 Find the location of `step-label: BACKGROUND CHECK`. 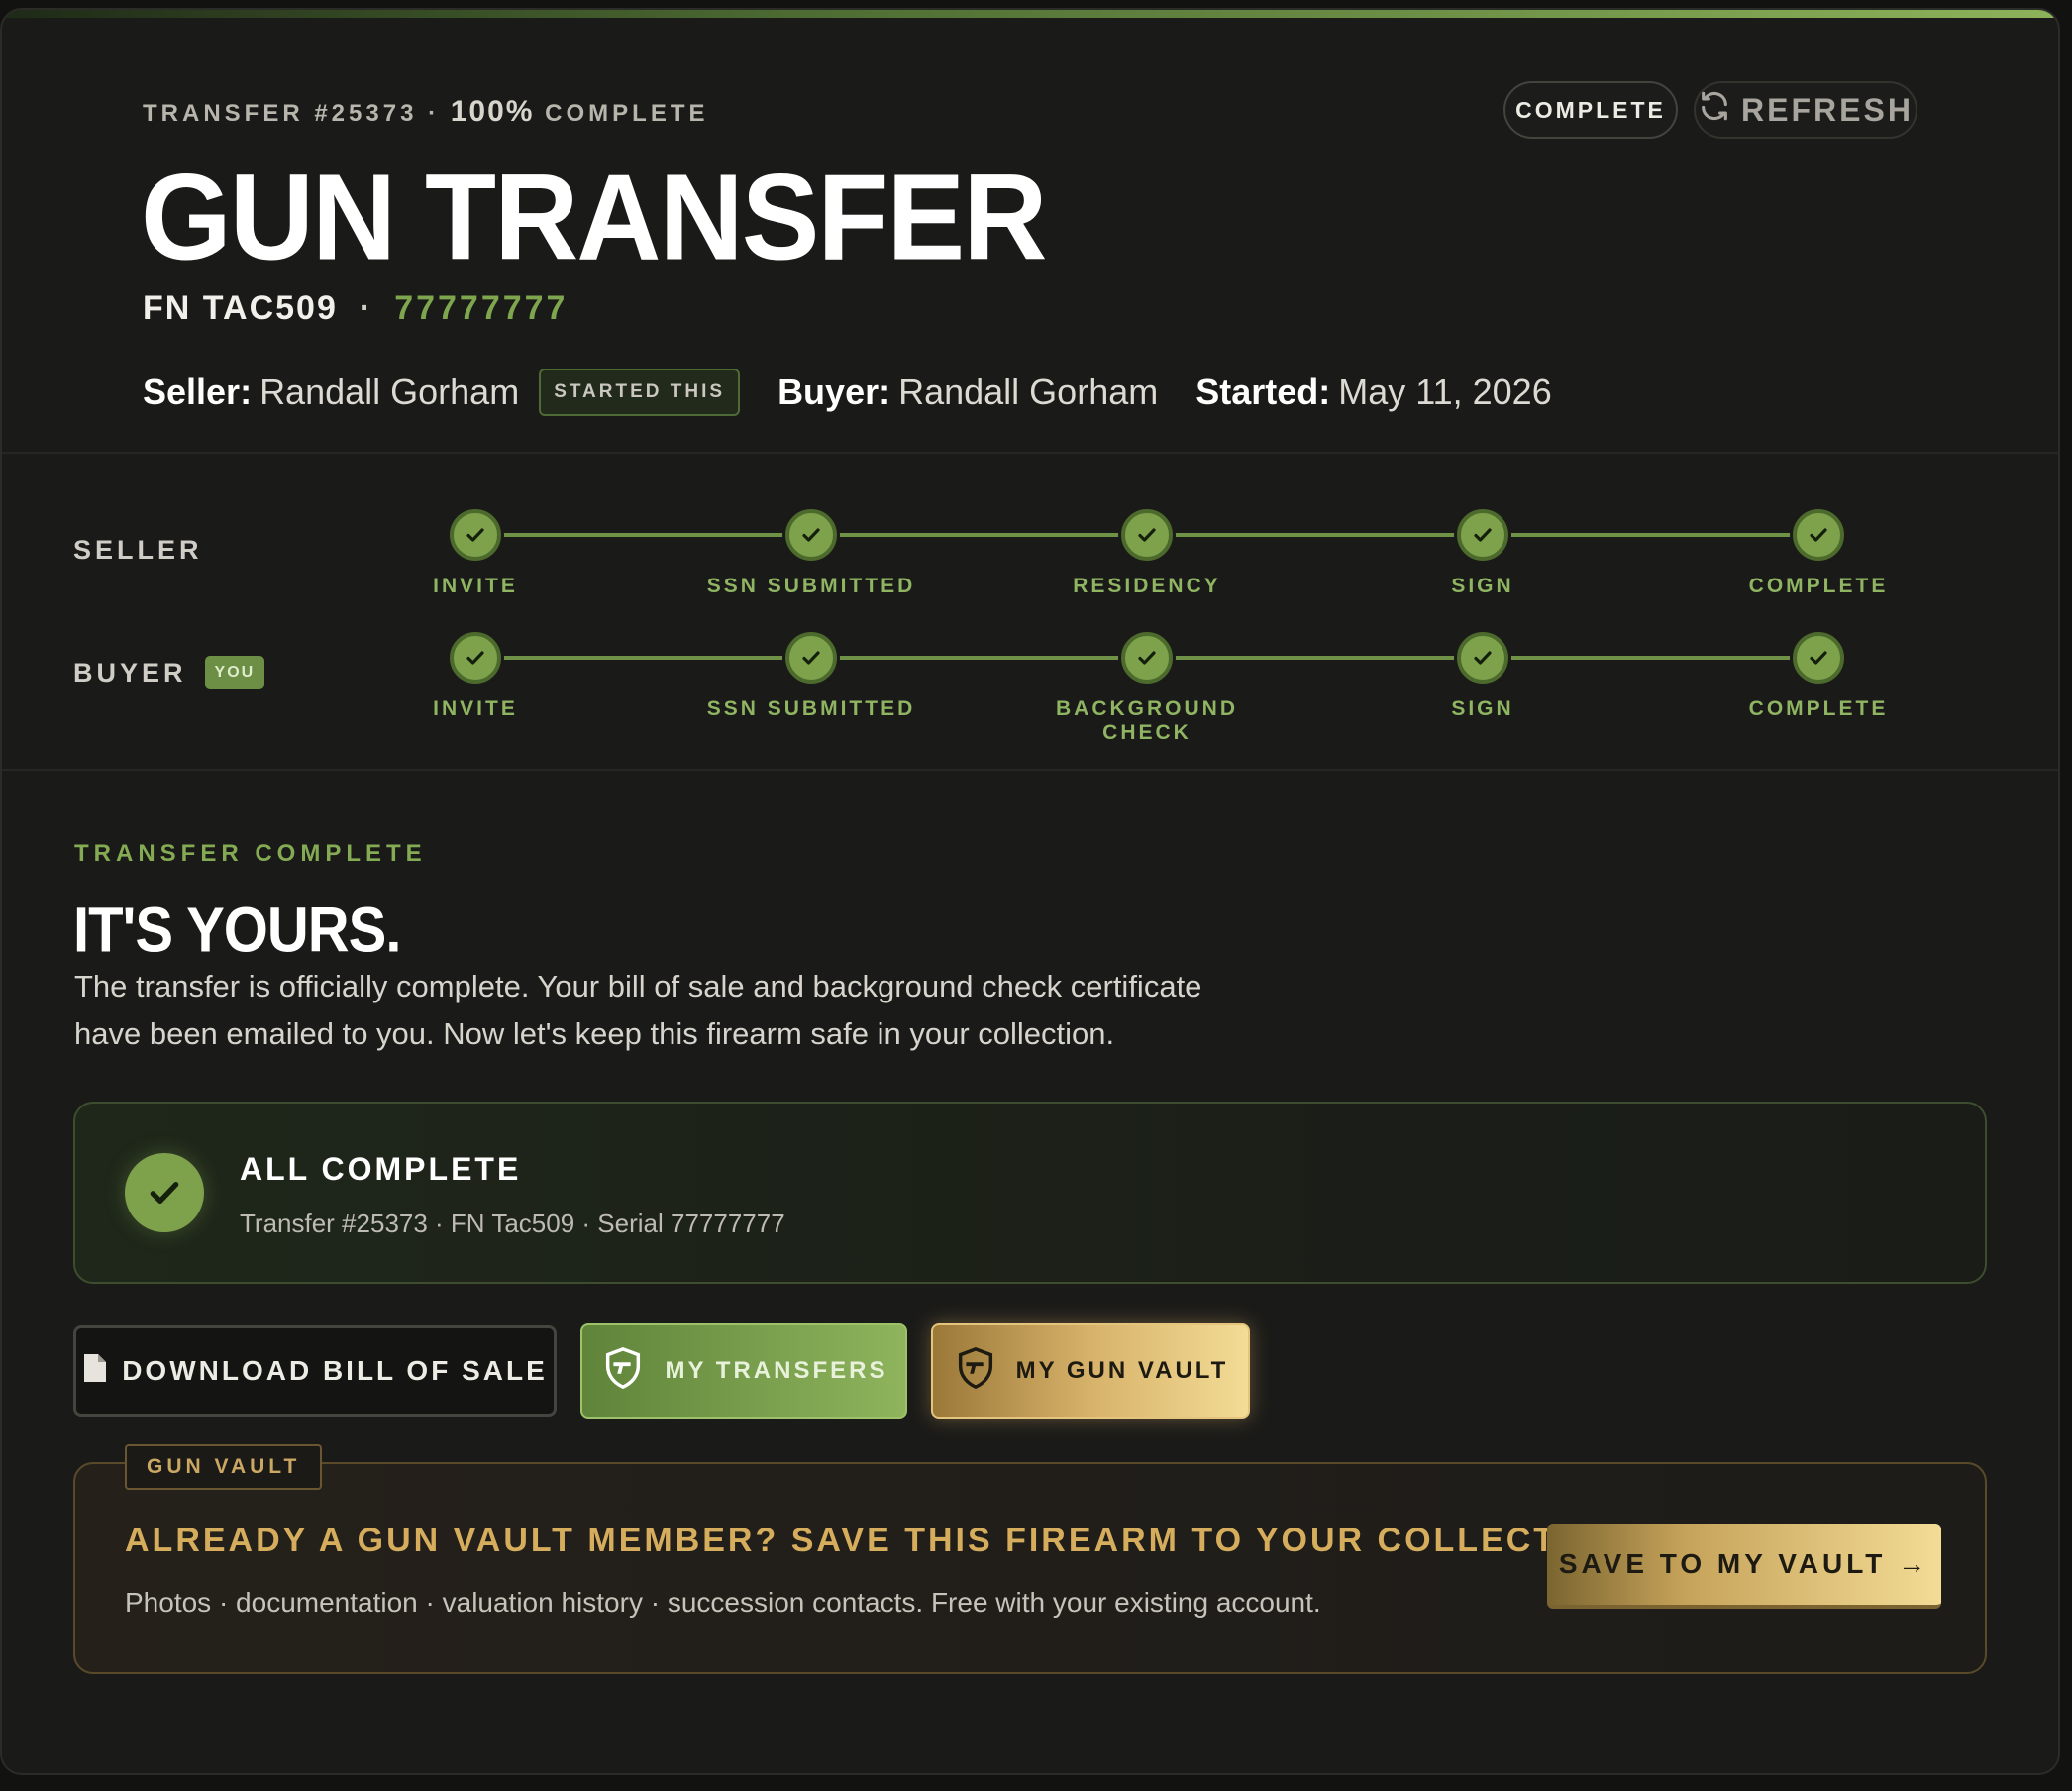

step-label: BACKGROUND CHECK is located at coordinates (1147, 720).